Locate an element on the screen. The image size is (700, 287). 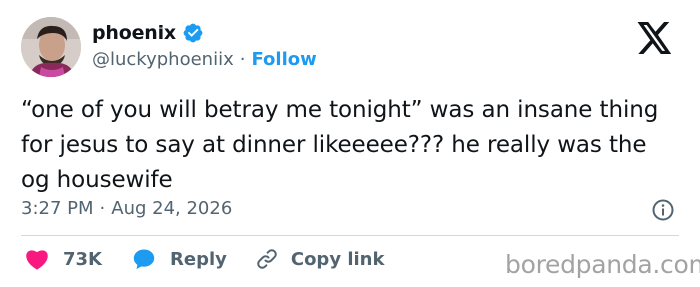
avatar-image is located at coordinates (51, 47).